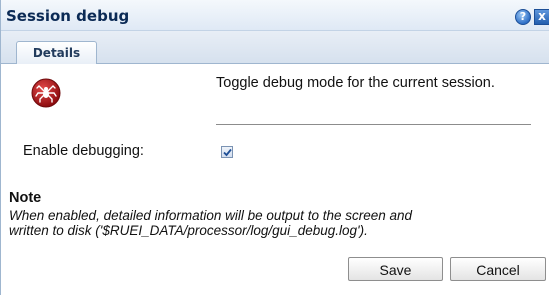  I want to click on tab-details: Details, so click(56, 52).